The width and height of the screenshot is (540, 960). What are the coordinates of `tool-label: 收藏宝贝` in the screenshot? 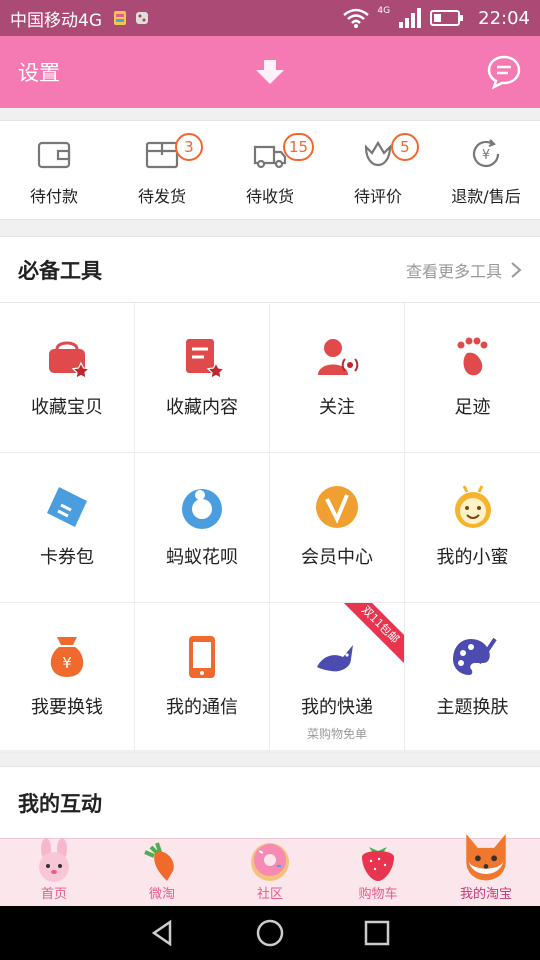 It's located at (67, 407).